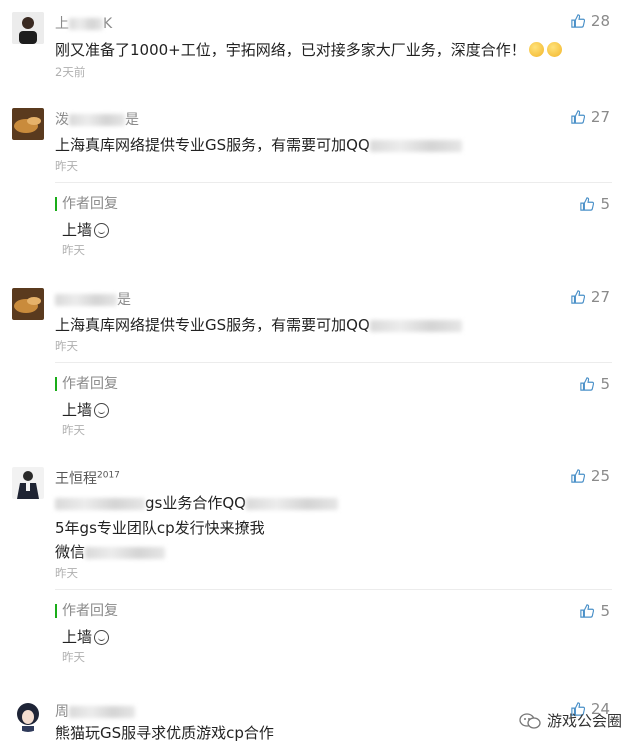 This screenshot has height=745, width=640. Describe the element at coordinates (83, 23) in the screenshot. I see `comment-author: 上K` at that location.